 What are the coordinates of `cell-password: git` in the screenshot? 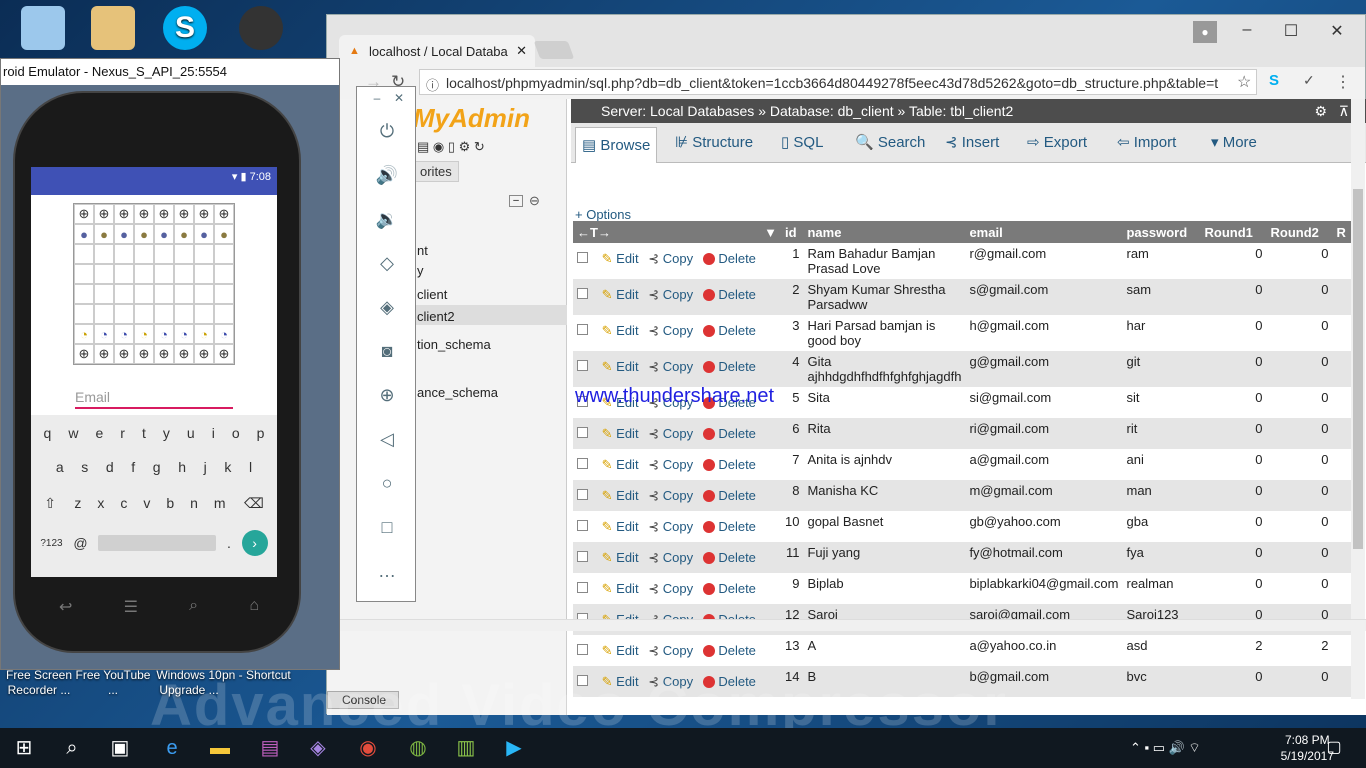 It's located at (1161, 369).